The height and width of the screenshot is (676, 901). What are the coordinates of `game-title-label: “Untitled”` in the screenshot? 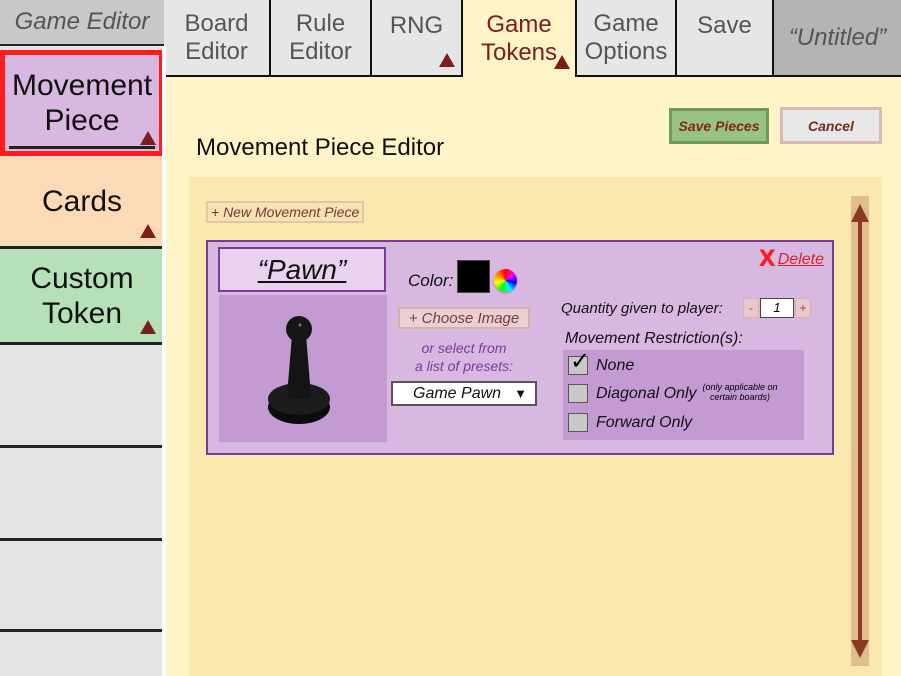 It's located at (837, 38).